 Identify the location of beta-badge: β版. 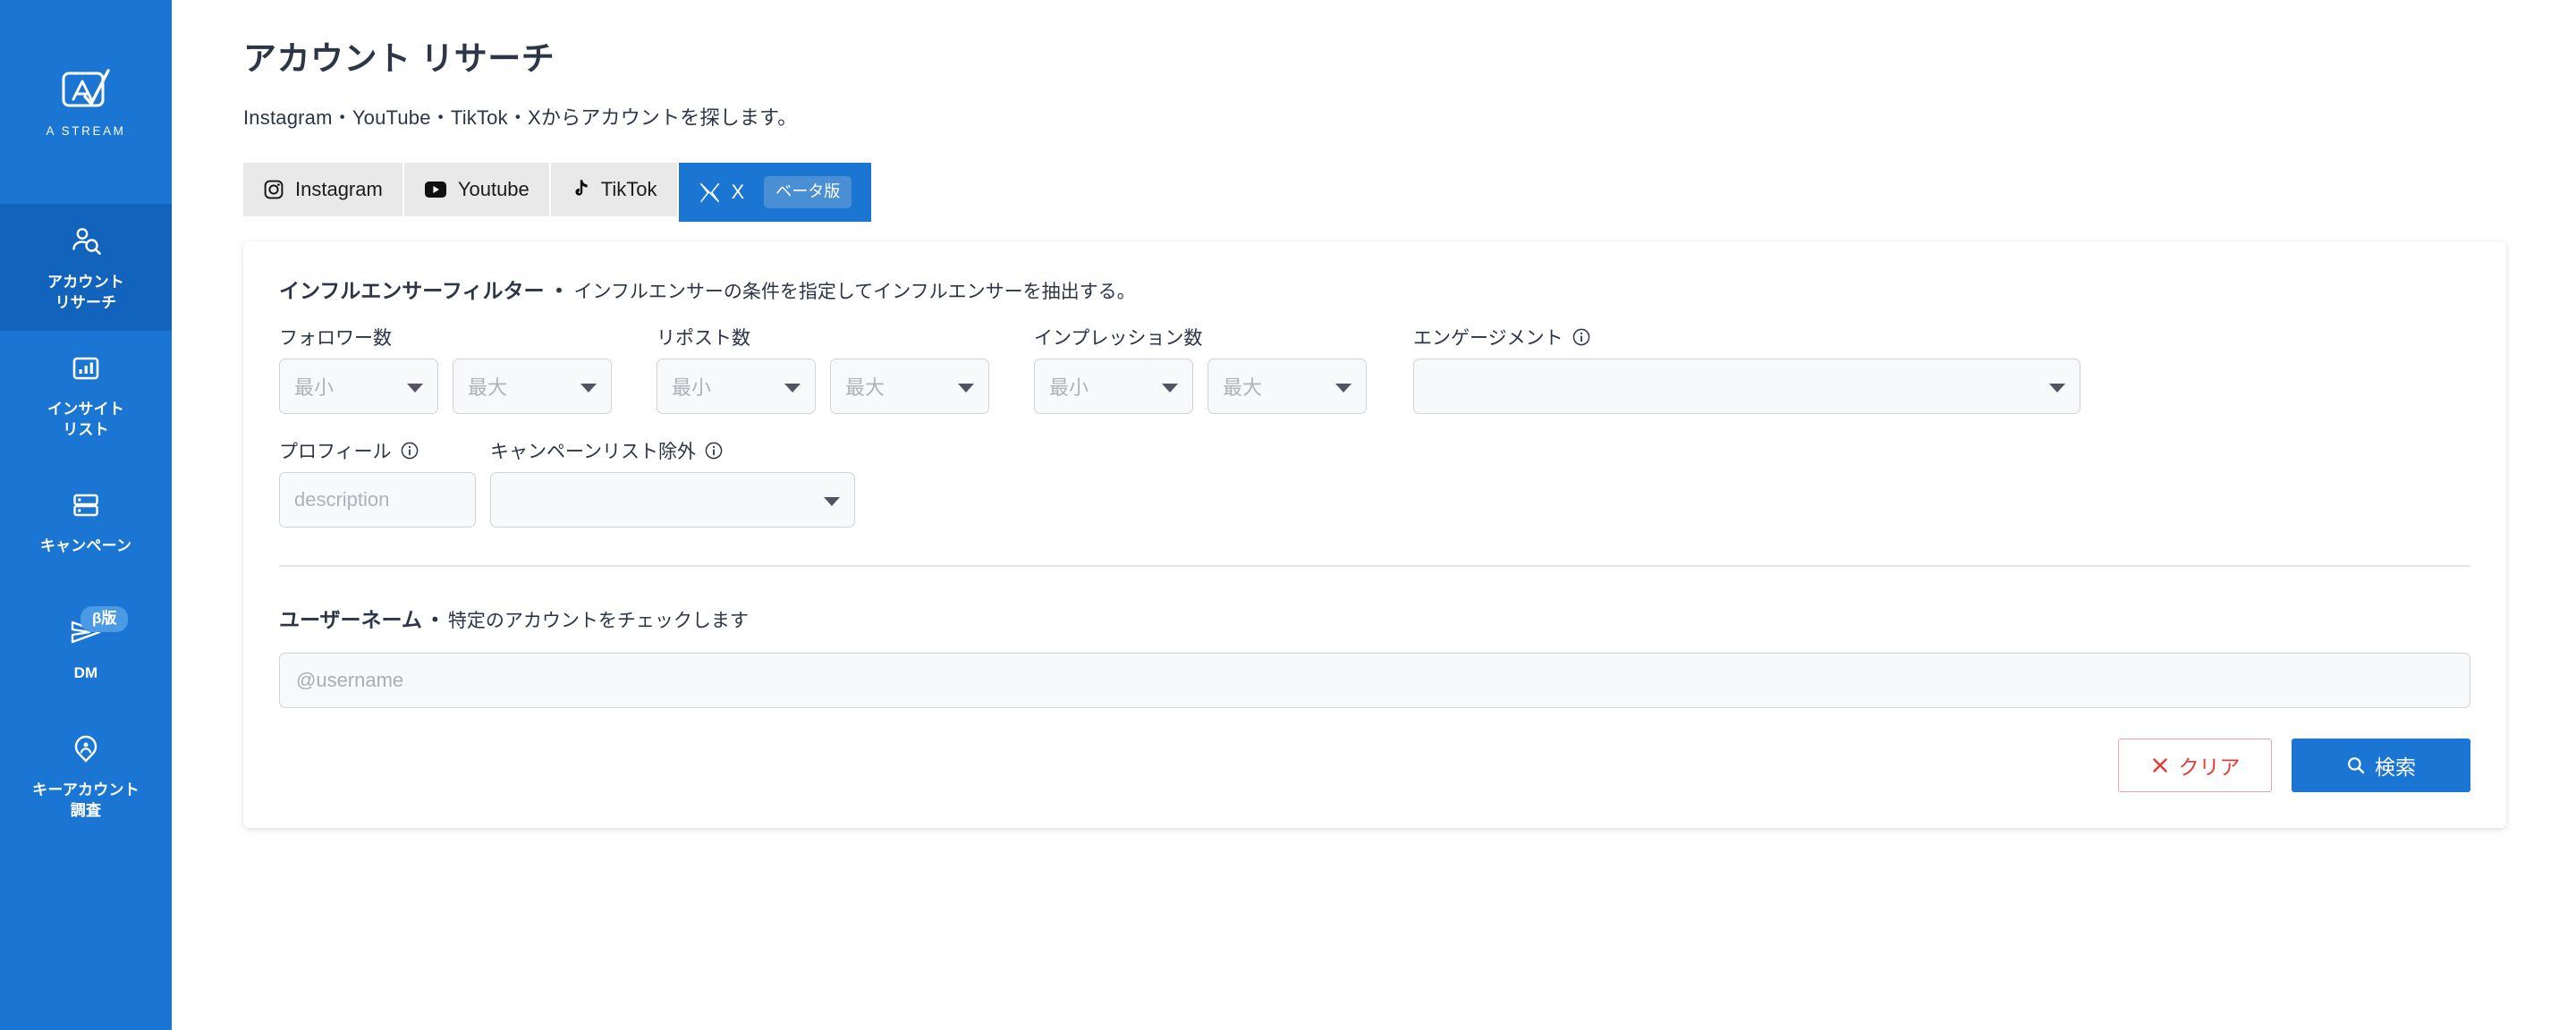
(104, 619).